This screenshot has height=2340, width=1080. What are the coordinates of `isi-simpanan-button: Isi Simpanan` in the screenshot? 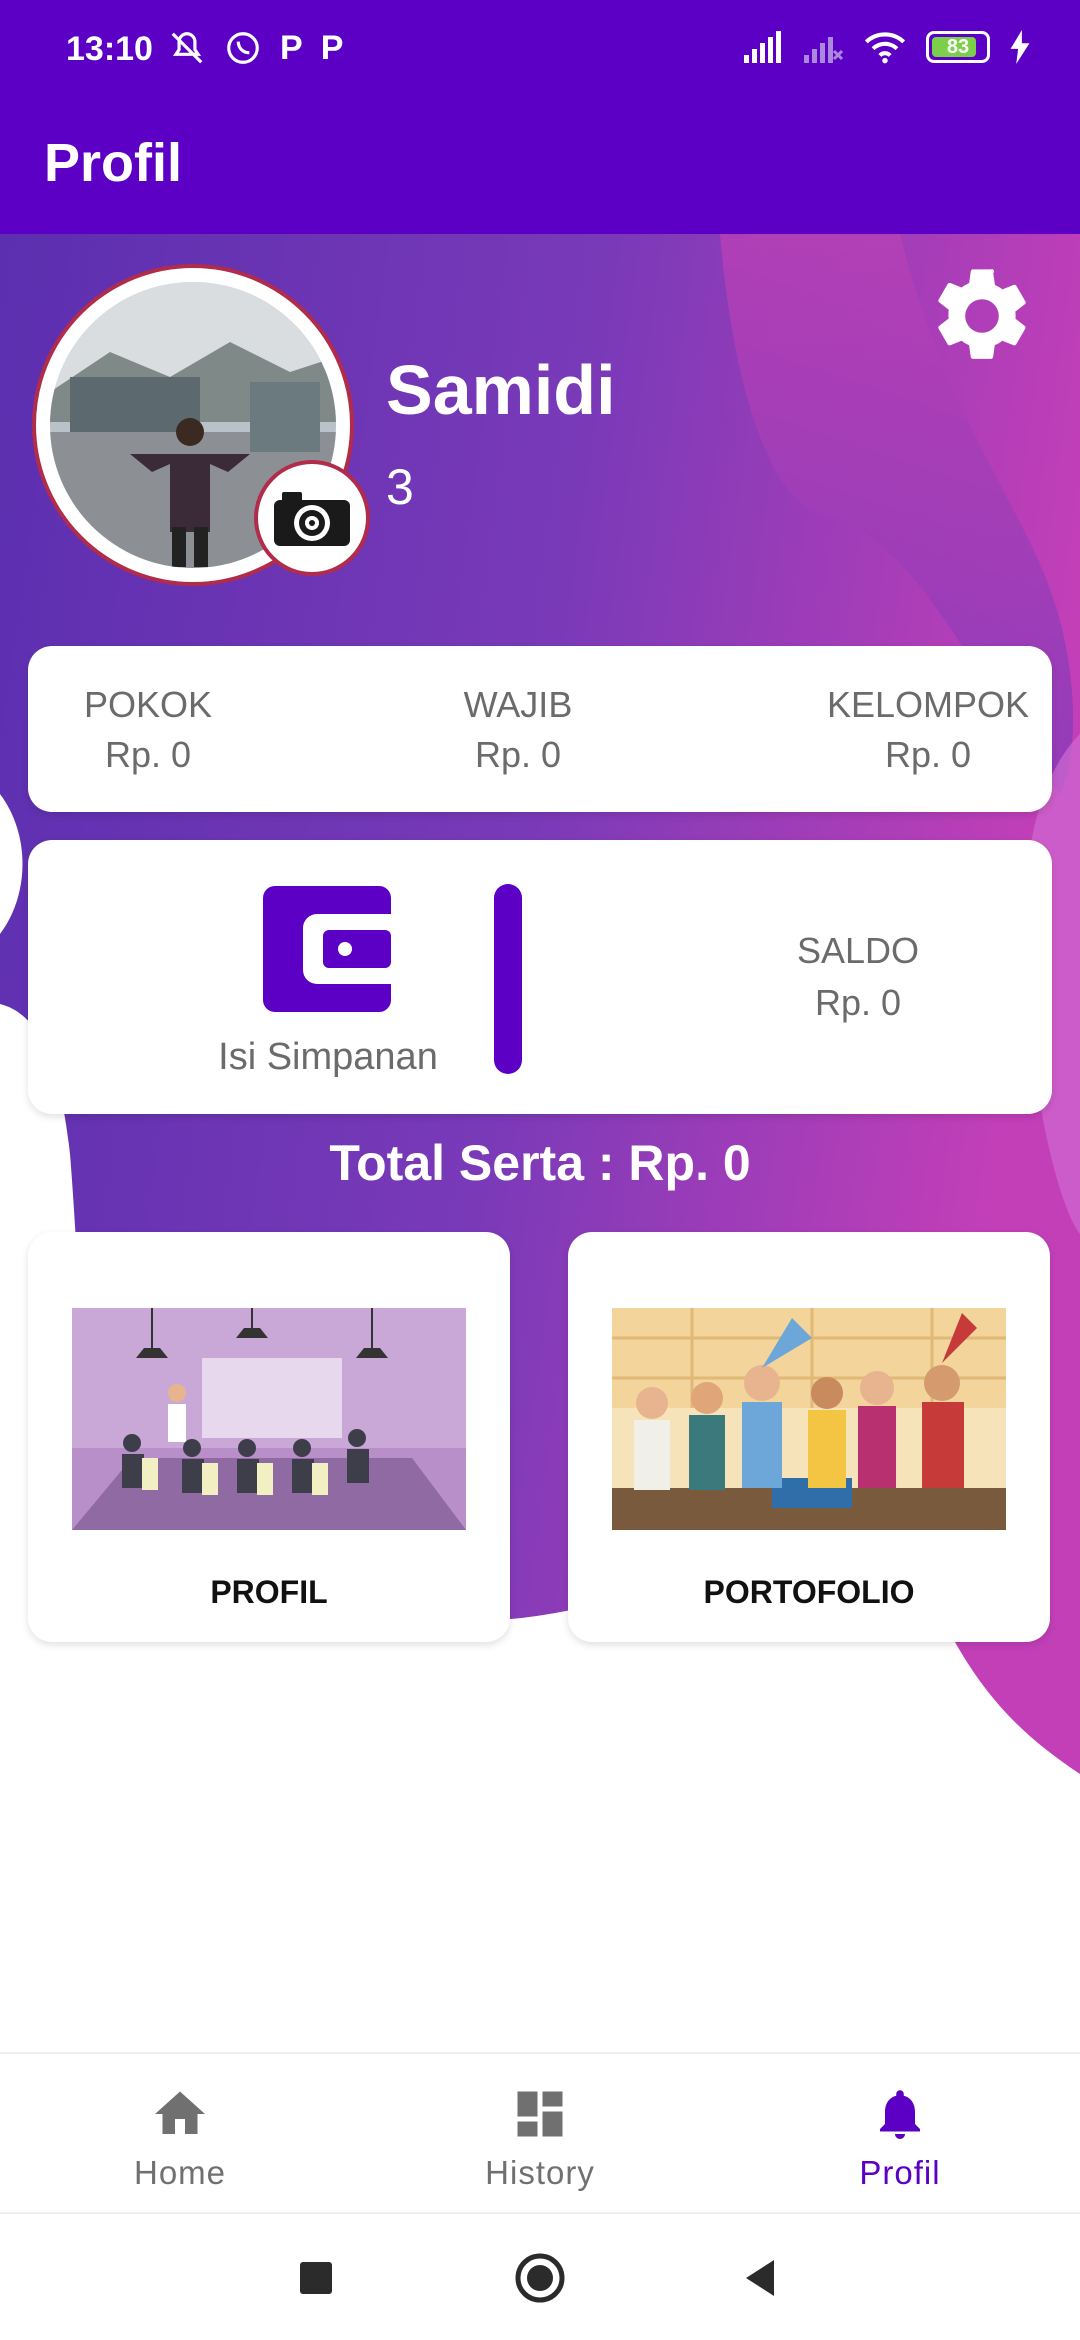 It's located at (328, 991).